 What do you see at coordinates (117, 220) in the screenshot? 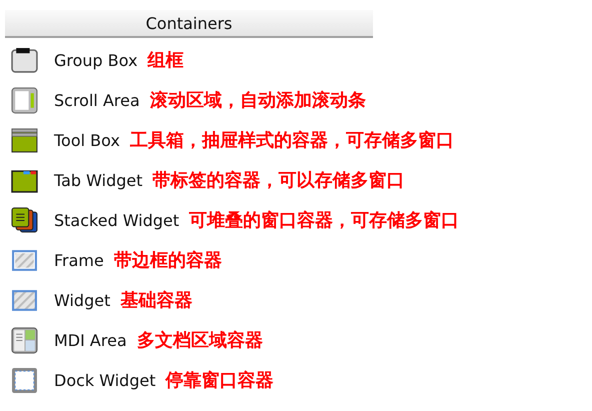
I see `widget-label: Stacked Widget` at bounding box center [117, 220].